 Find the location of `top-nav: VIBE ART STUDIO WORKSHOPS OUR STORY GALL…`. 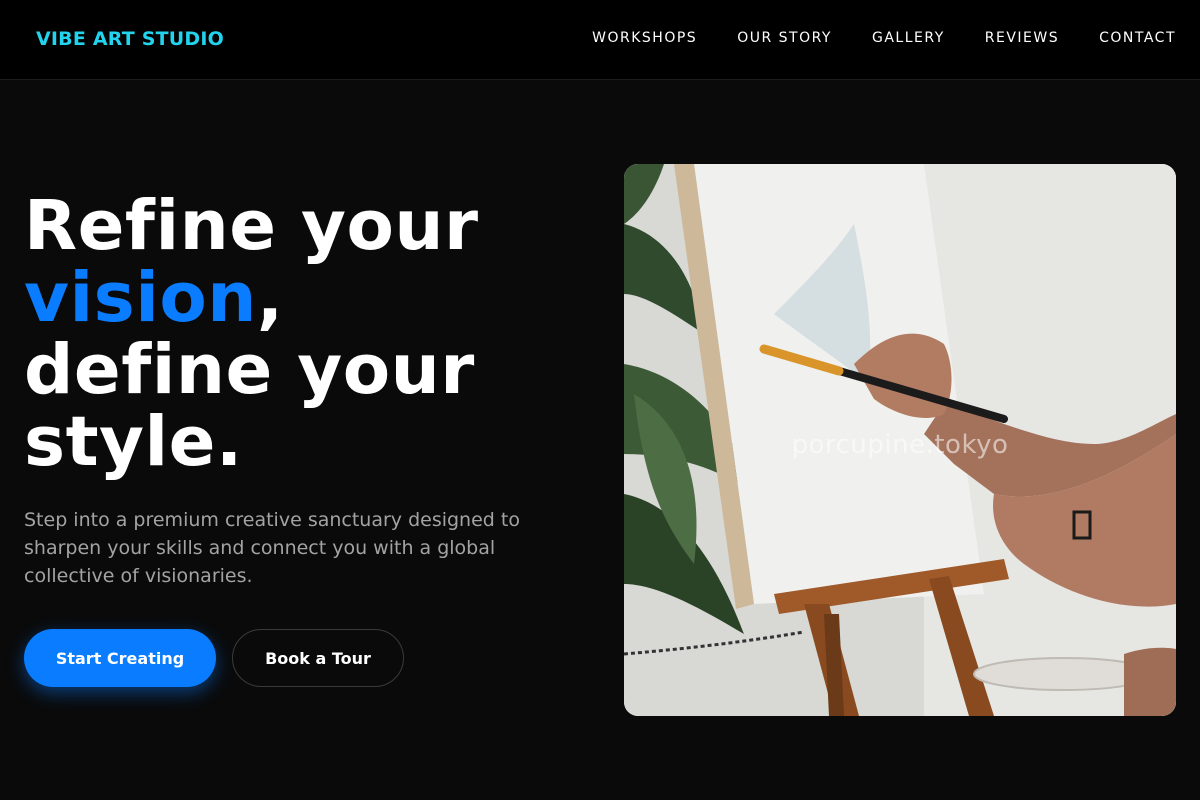

top-nav: VIBE ART STUDIO WORKSHOPS OUR STORY GALL… is located at coordinates (600, 40).